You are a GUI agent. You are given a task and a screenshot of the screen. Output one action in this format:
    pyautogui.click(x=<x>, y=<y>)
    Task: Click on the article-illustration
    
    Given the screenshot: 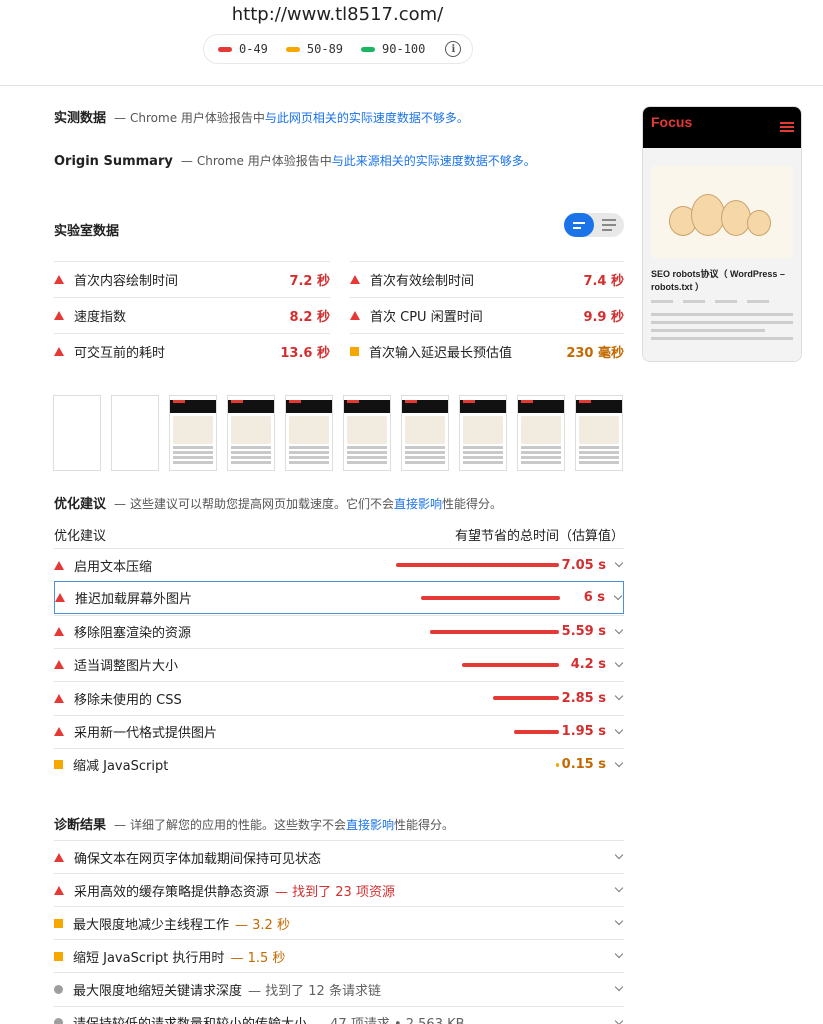 What is the action you would take?
    pyautogui.click(x=722, y=212)
    